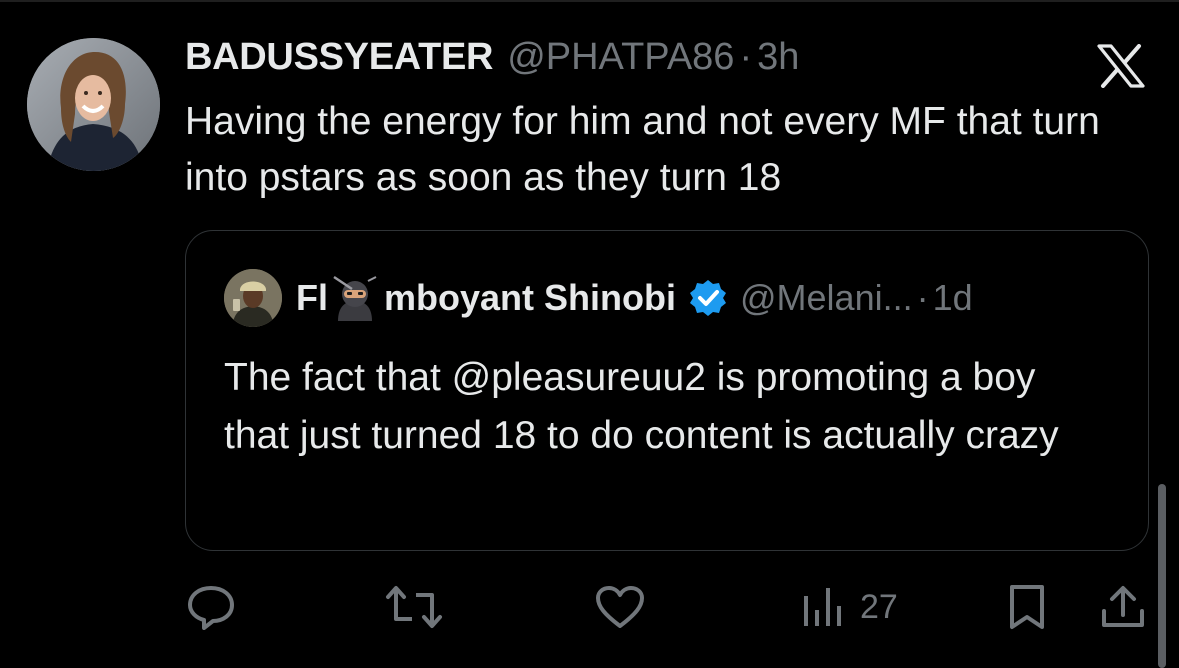 This screenshot has width=1179, height=668. What do you see at coordinates (93, 104) in the screenshot?
I see `author-avatar` at bounding box center [93, 104].